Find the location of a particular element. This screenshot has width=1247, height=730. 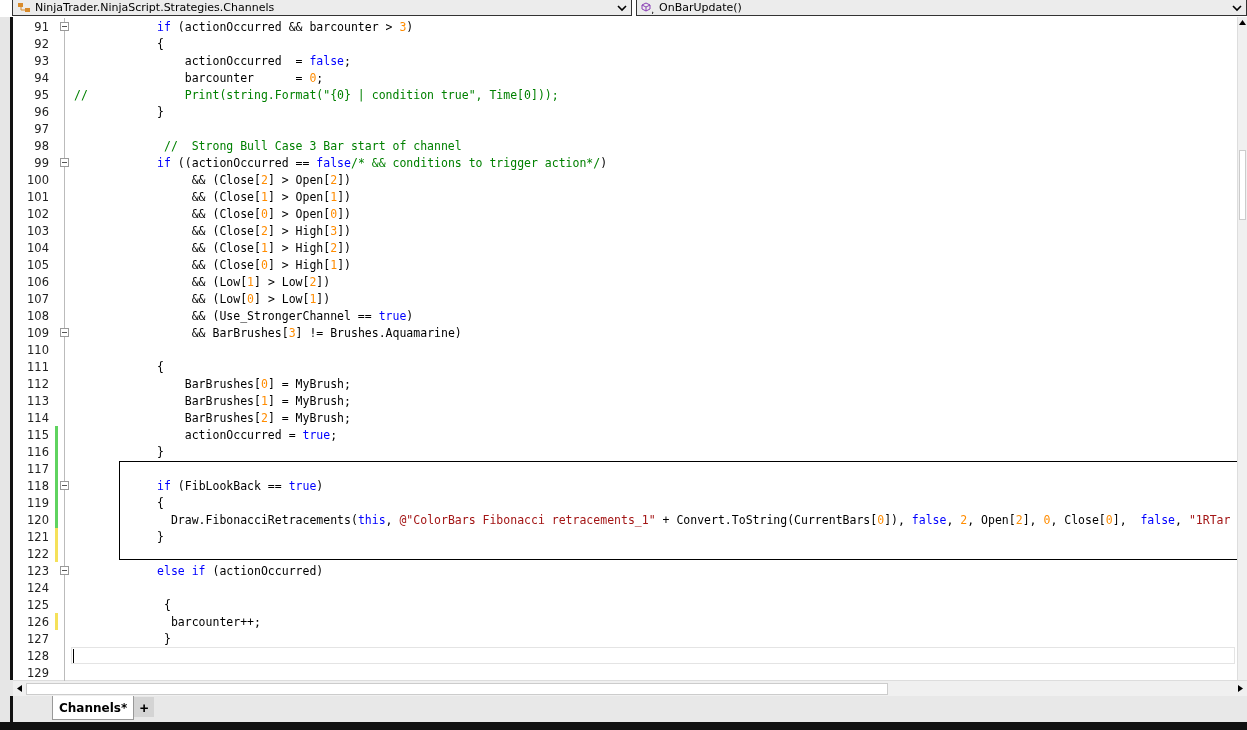

code-line: && (Use_StrongerChannel == true) is located at coordinates (302, 315).